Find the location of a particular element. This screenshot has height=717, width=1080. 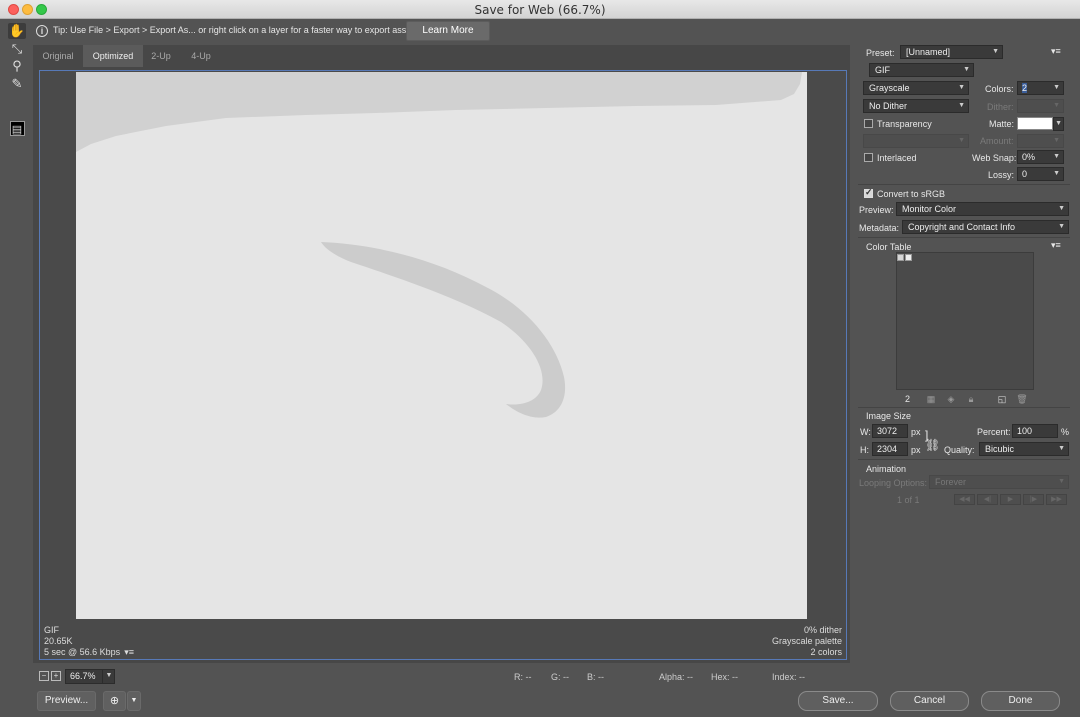

slice-select-tool-icon: ⤡ is located at coordinates (17, 49).